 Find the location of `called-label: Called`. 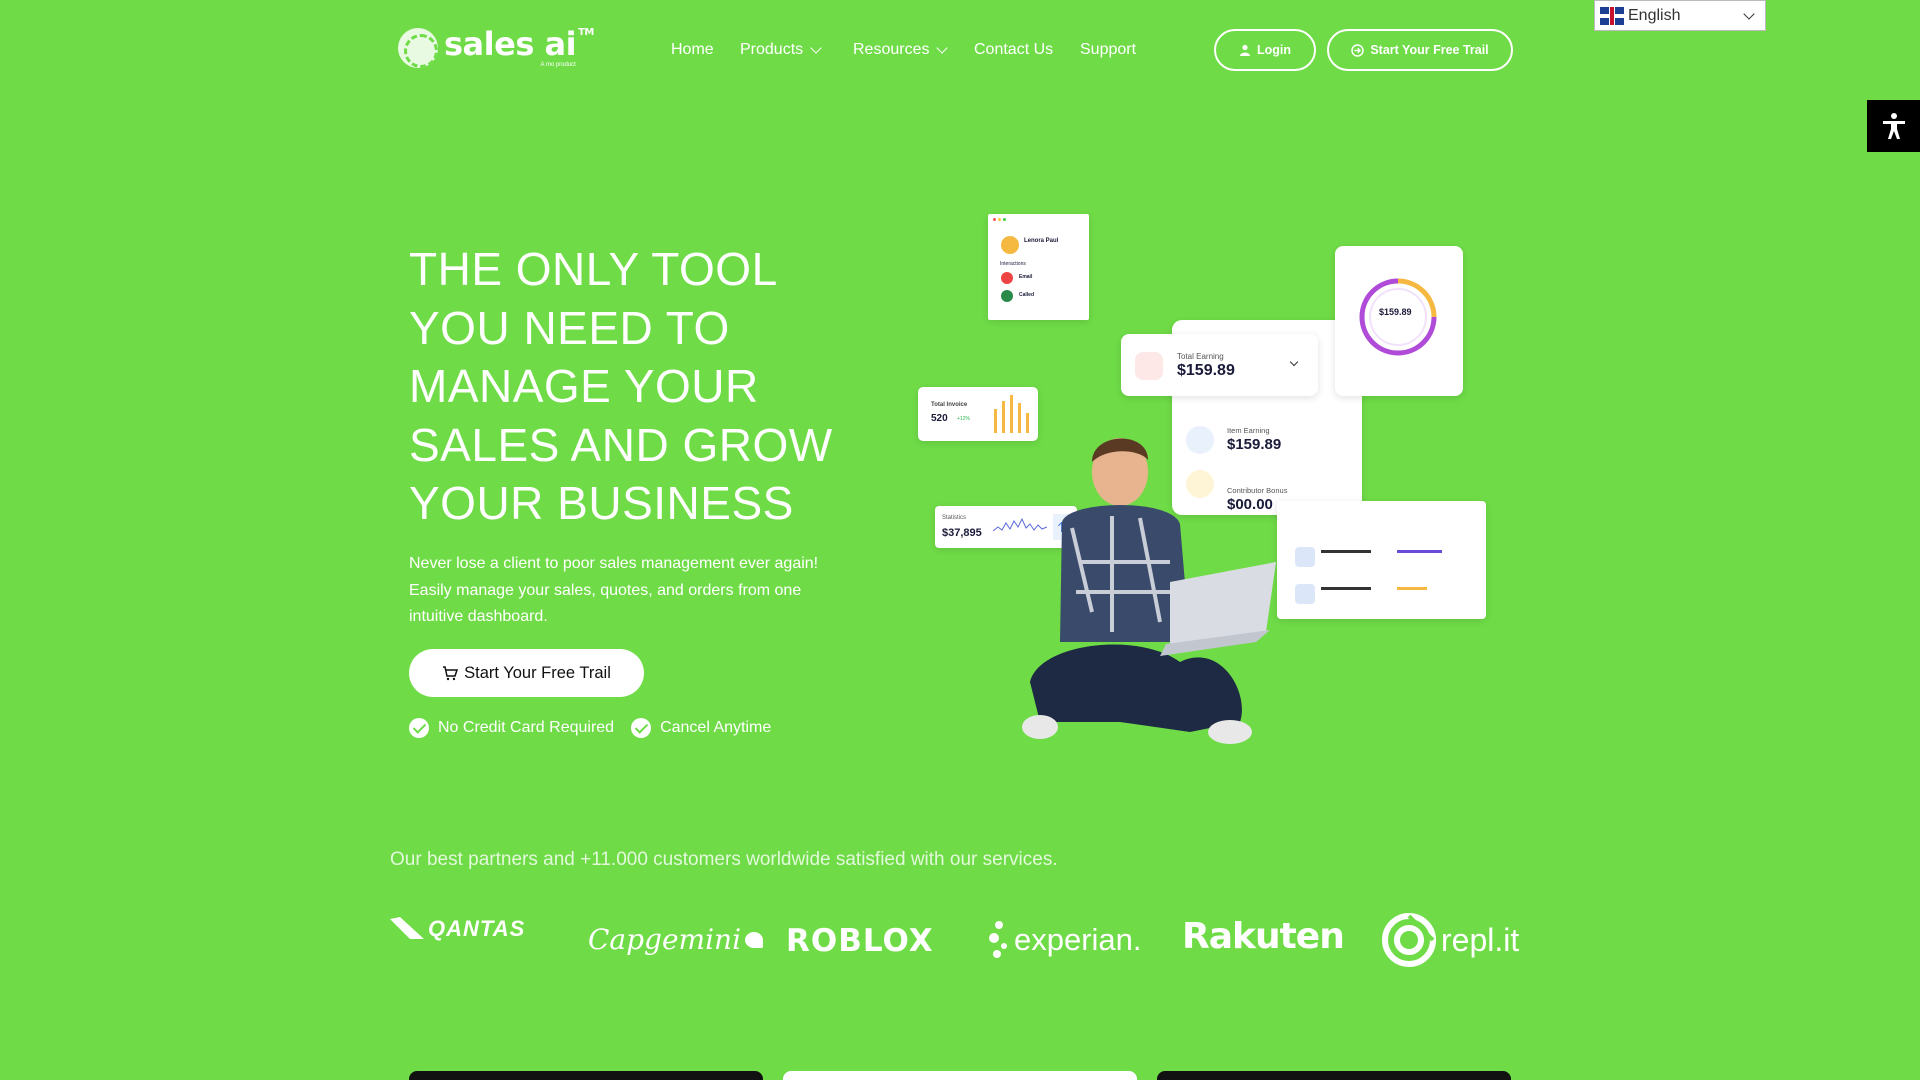

called-label: Called is located at coordinates (1027, 295).